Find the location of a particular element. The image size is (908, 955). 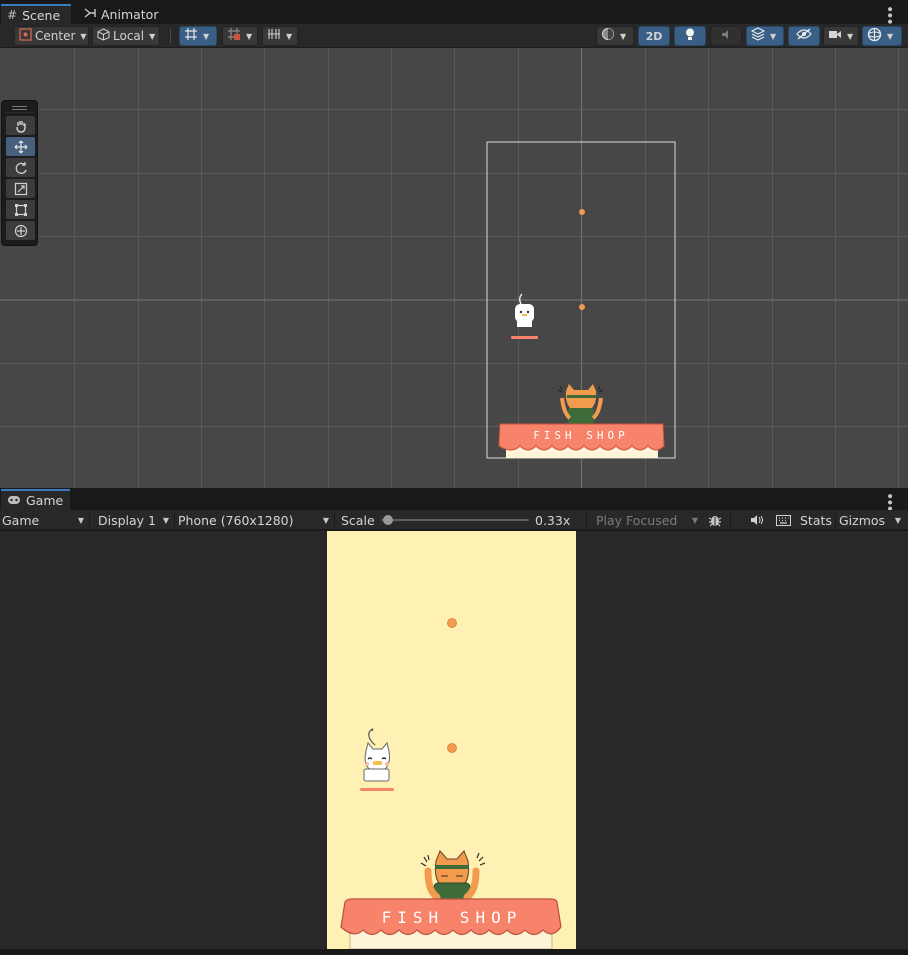

view-mode-dropdown: Game ▼ is located at coordinates (45, 520).